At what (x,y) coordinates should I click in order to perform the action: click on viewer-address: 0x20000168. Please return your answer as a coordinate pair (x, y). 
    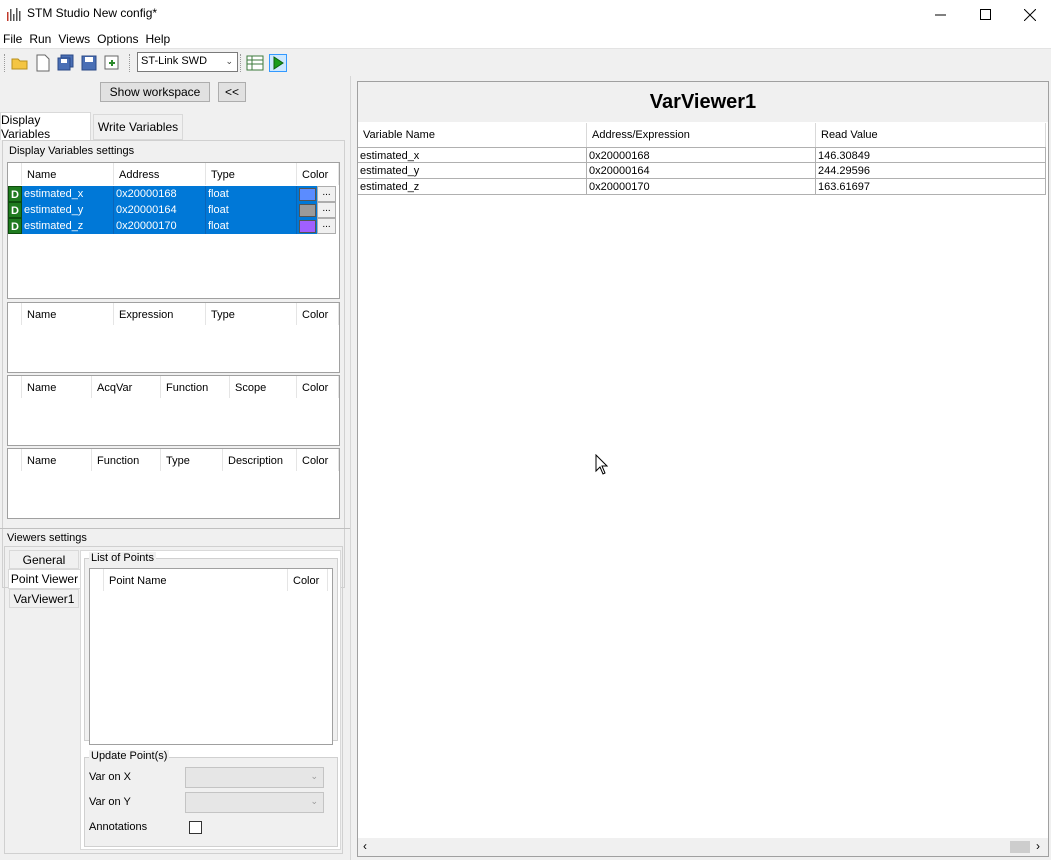
    Looking at the image, I should click on (701, 155).